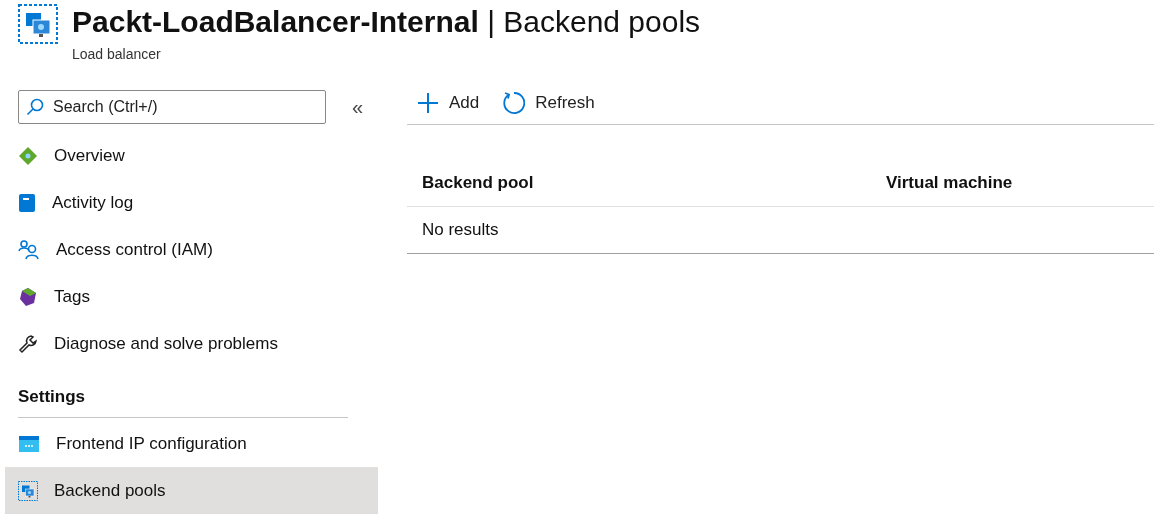 The height and width of the screenshot is (521, 1154). I want to click on refresh-icon, so click(513, 102).